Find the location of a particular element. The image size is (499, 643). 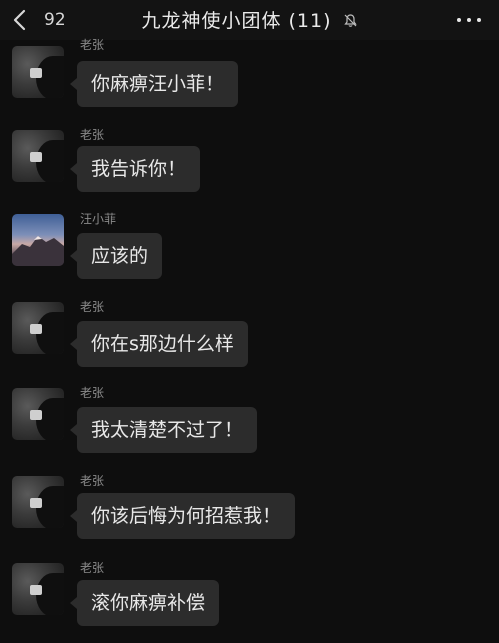

mountain-photo is located at coordinates (38, 251).